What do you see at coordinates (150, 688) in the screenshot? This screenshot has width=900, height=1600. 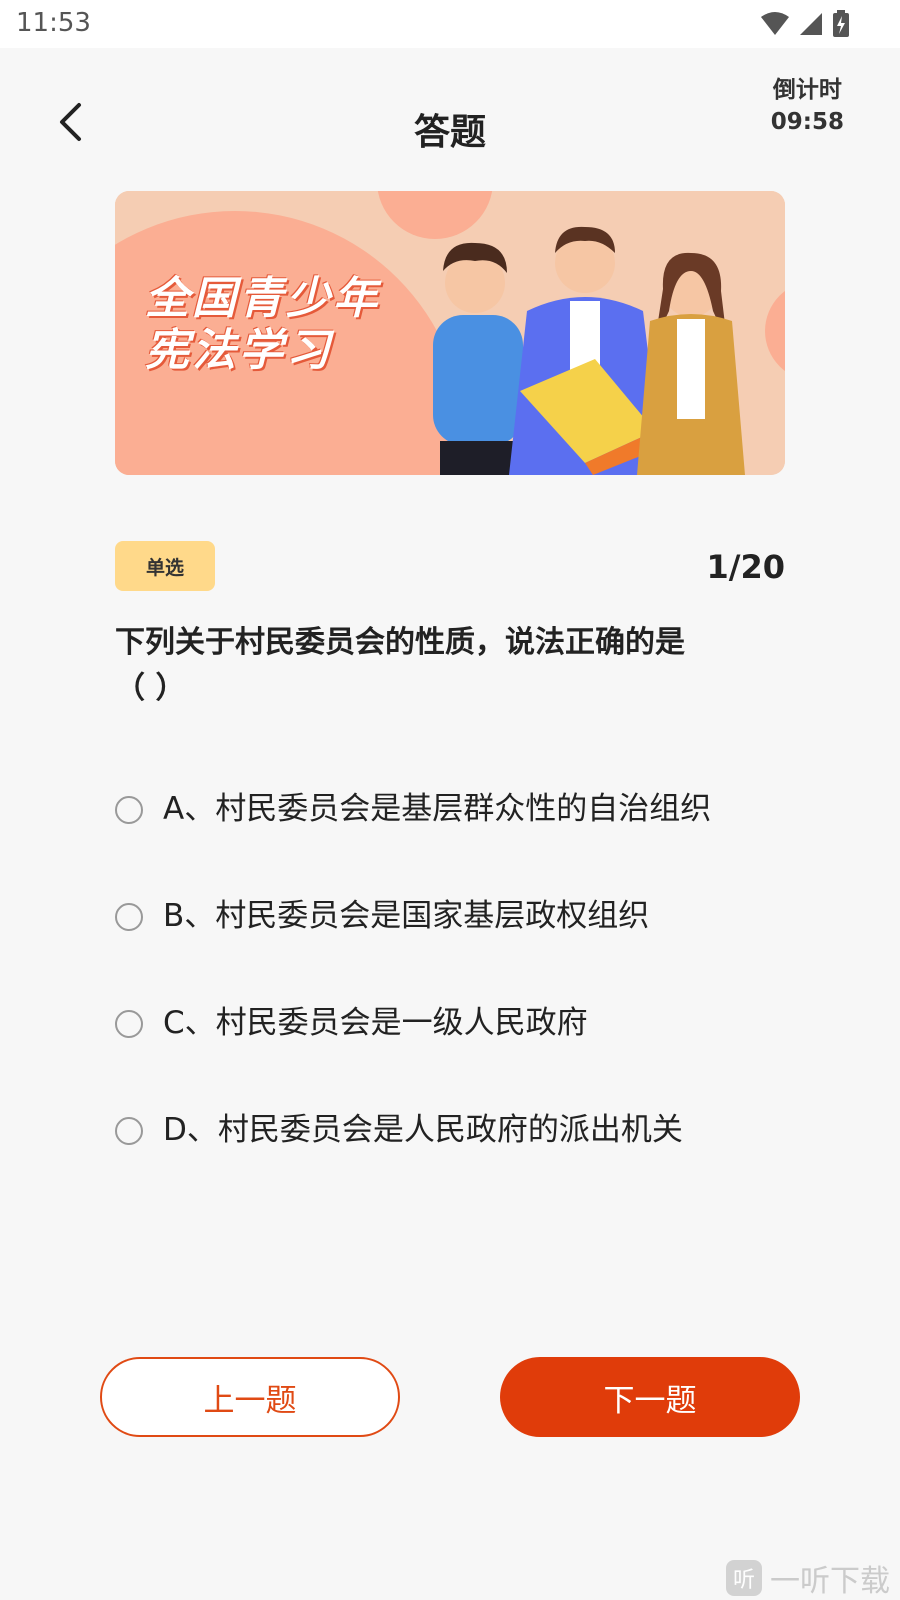 I see `question-blank: （ ）` at bounding box center [150, 688].